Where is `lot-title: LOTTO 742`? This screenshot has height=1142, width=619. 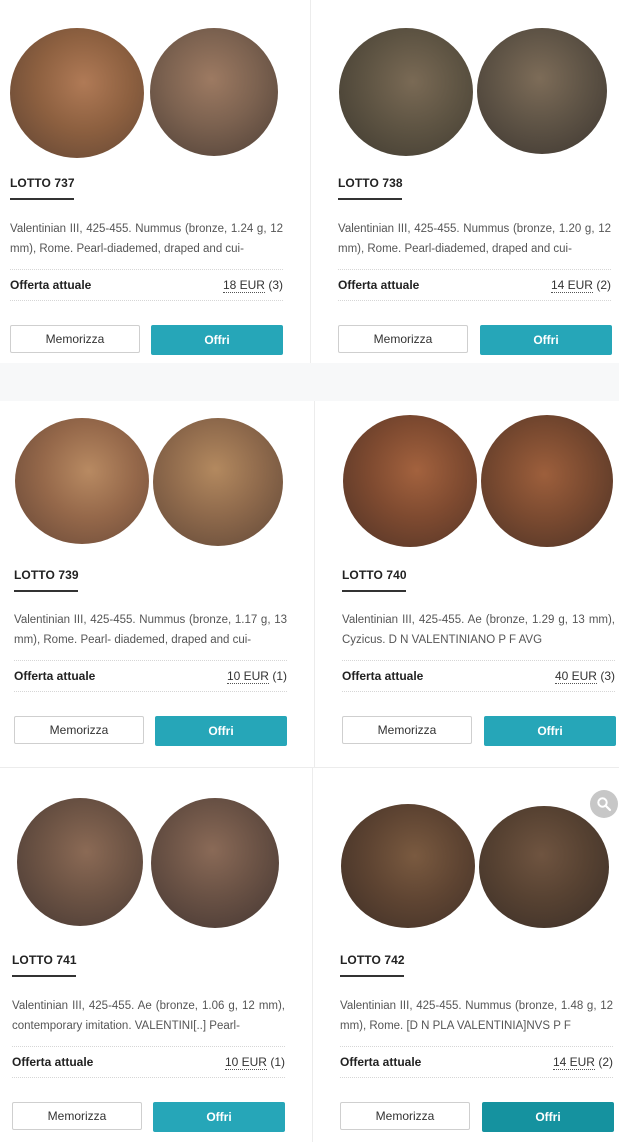
lot-title: LOTTO 742 is located at coordinates (372, 960).